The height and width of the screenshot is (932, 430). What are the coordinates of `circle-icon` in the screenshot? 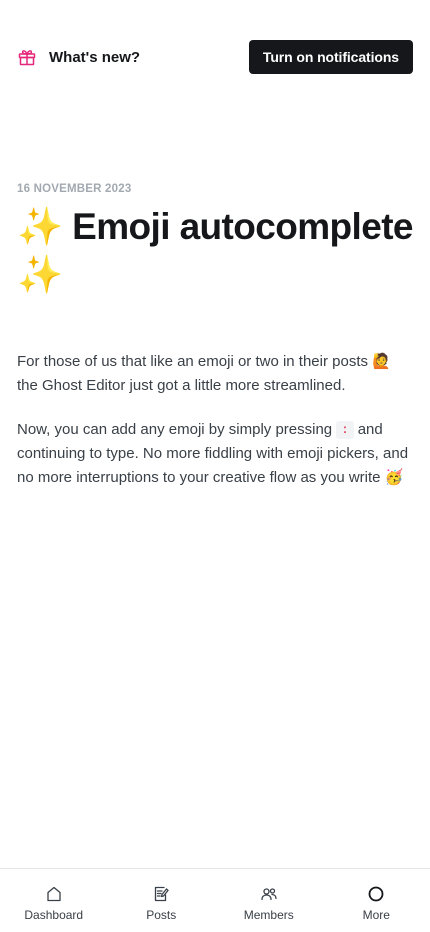 It's located at (376, 894).